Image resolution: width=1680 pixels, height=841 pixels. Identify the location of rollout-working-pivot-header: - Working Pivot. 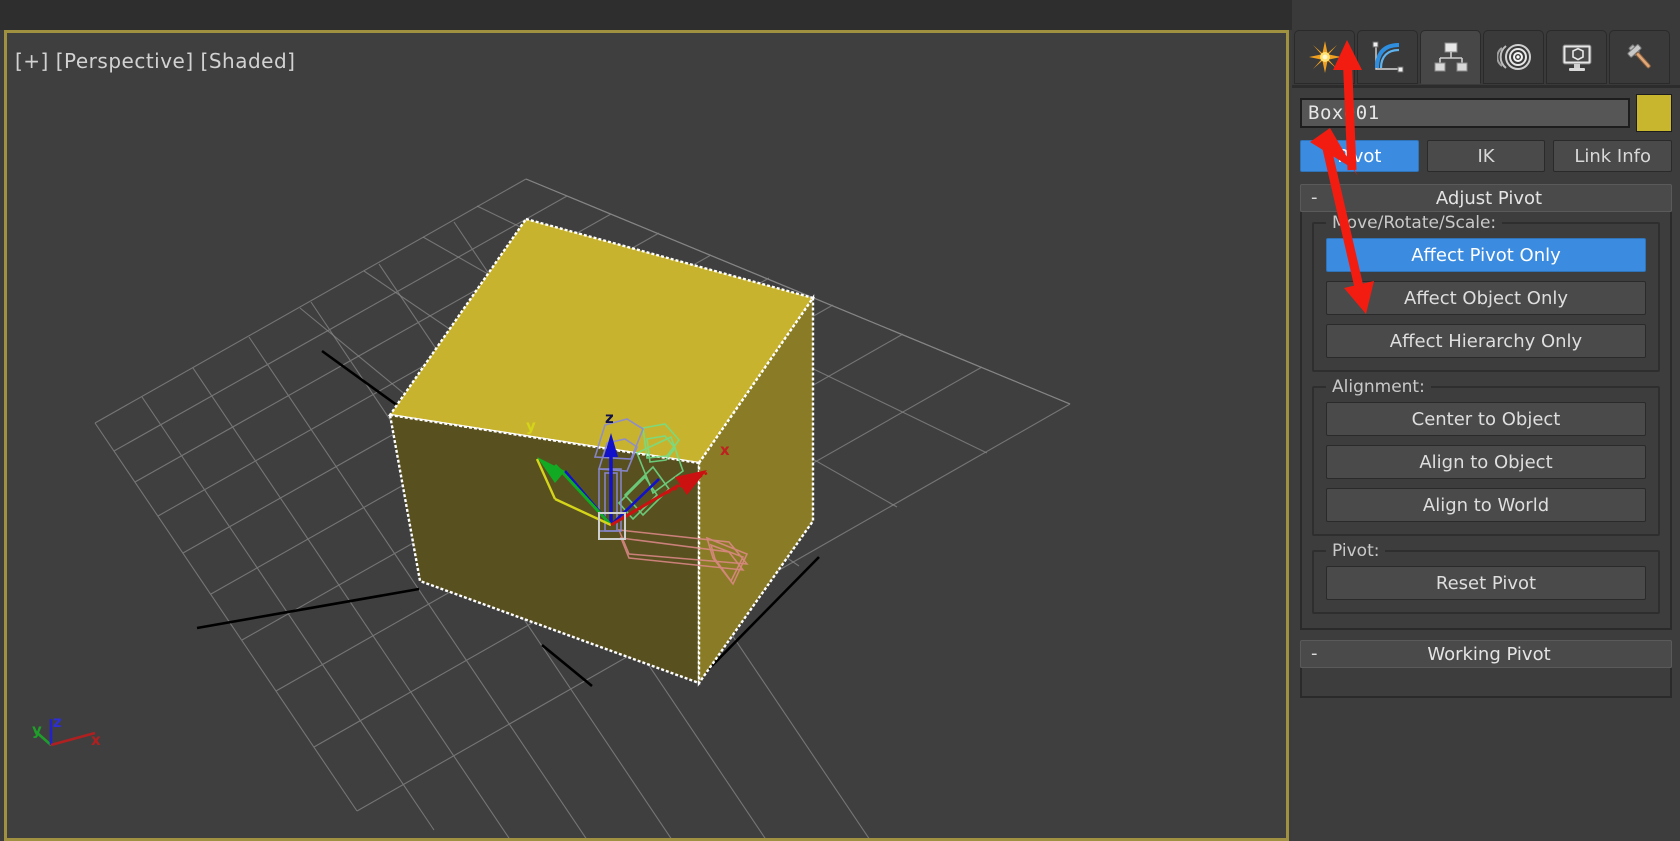
(1486, 654).